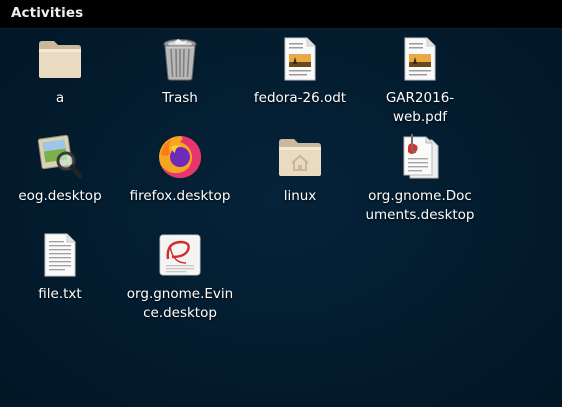 The height and width of the screenshot is (407, 562). Describe the element at coordinates (60, 98) in the screenshot. I see `desktop-item-label: a` at that location.